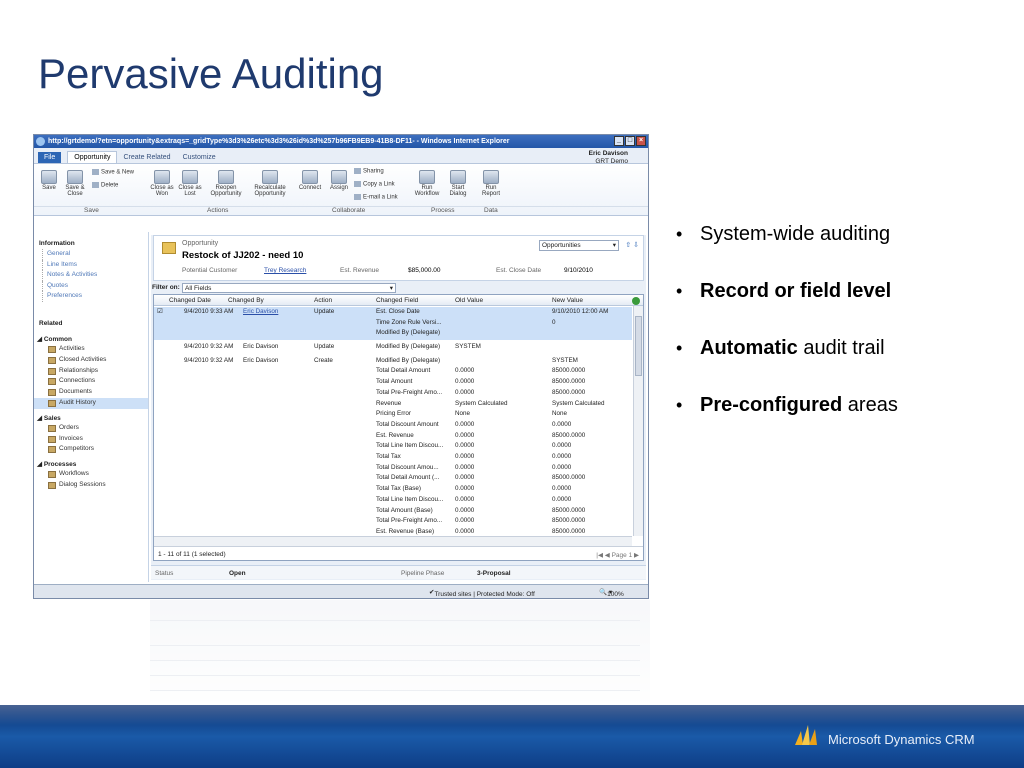 The image size is (1024, 768). Describe the element at coordinates (463, 414) in the screenshot. I see `cell-old-value: None` at that location.